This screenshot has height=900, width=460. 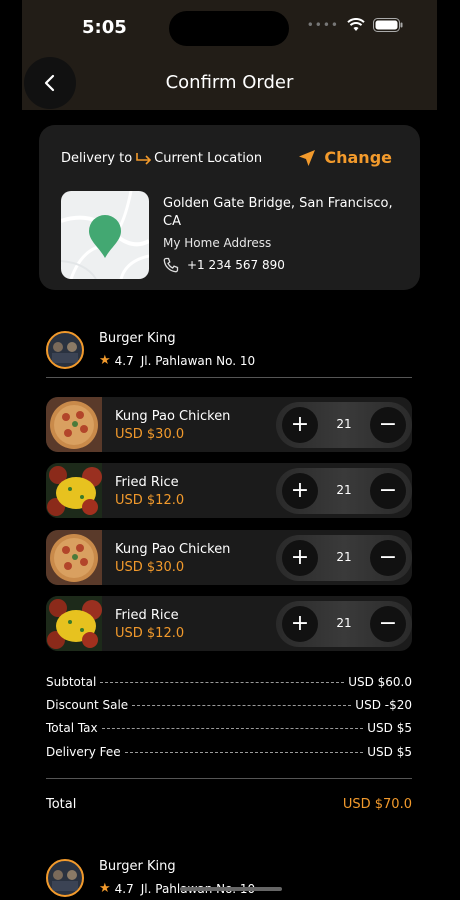 I want to click on discount-row: Discount Sale USD -$20, so click(x=229, y=705).